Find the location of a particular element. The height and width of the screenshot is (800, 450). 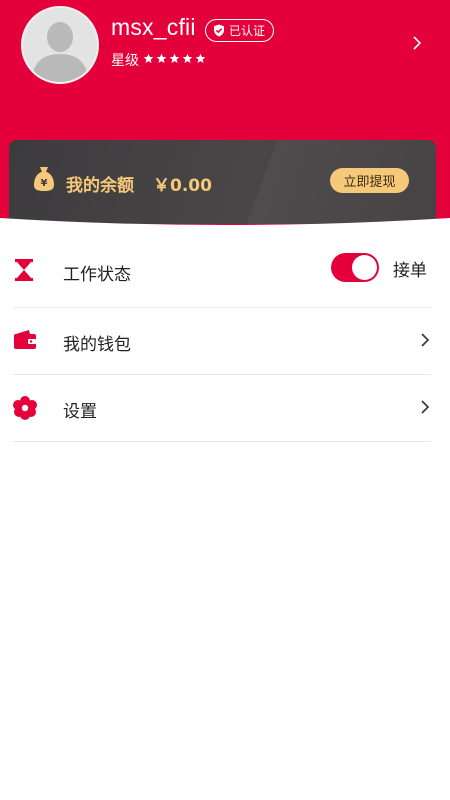

profile-chevron-icon is located at coordinates (417, 45).